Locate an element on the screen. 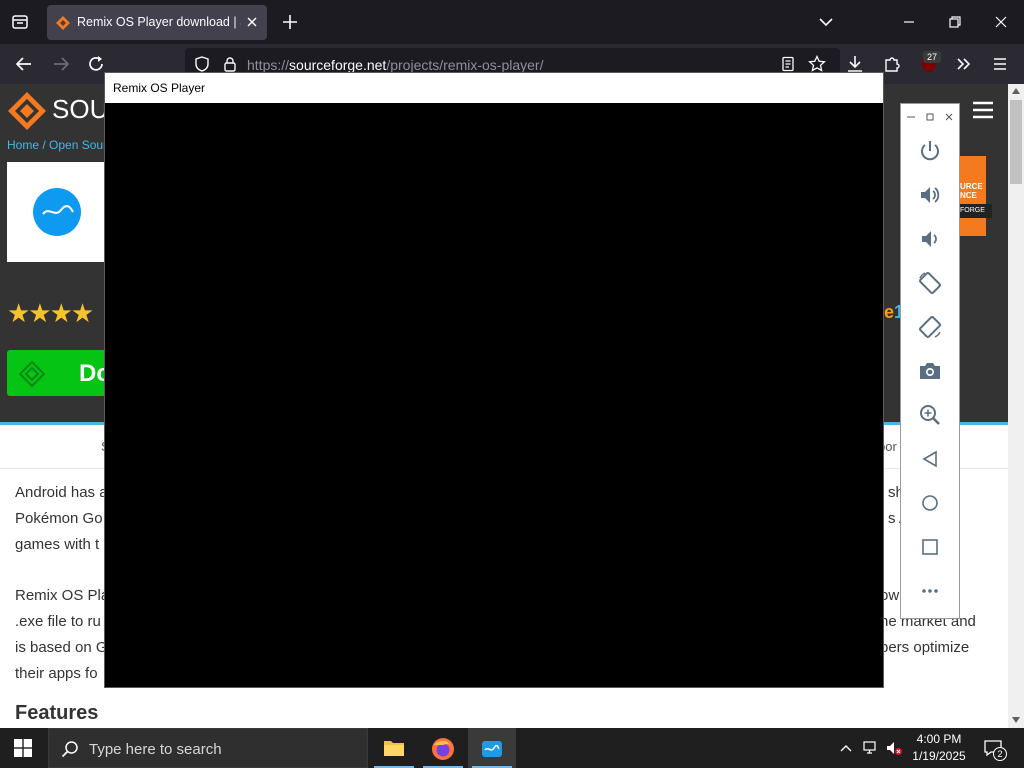 The width and height of the screenshot is (1024, 768). rating-stars: ★★★★ is located at coordinates (50, 313).